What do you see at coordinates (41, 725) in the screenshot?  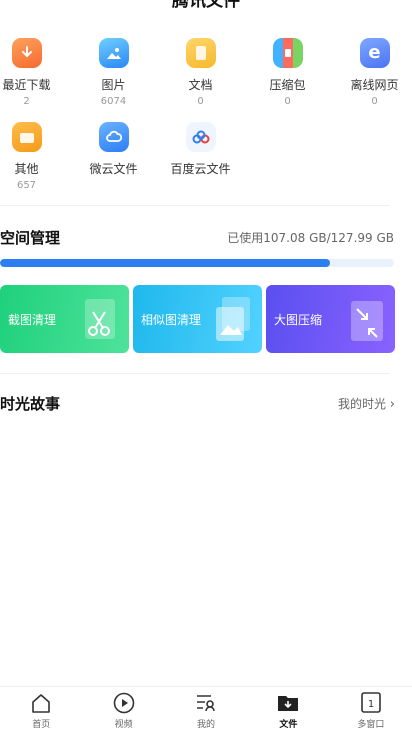 I see `tab-label: 首页` at bounding box center [41, 725].